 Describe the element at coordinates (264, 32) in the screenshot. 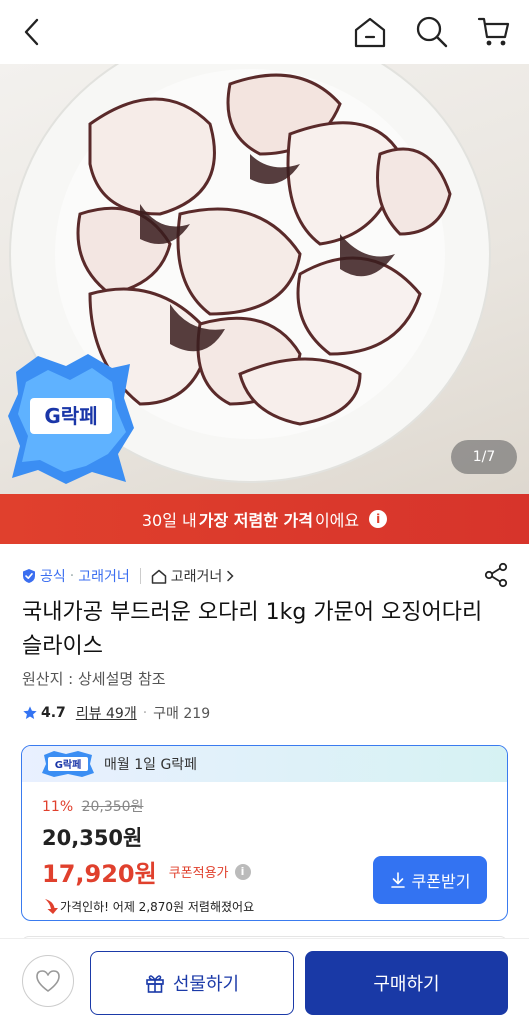

I see `top-navigation` at that location.